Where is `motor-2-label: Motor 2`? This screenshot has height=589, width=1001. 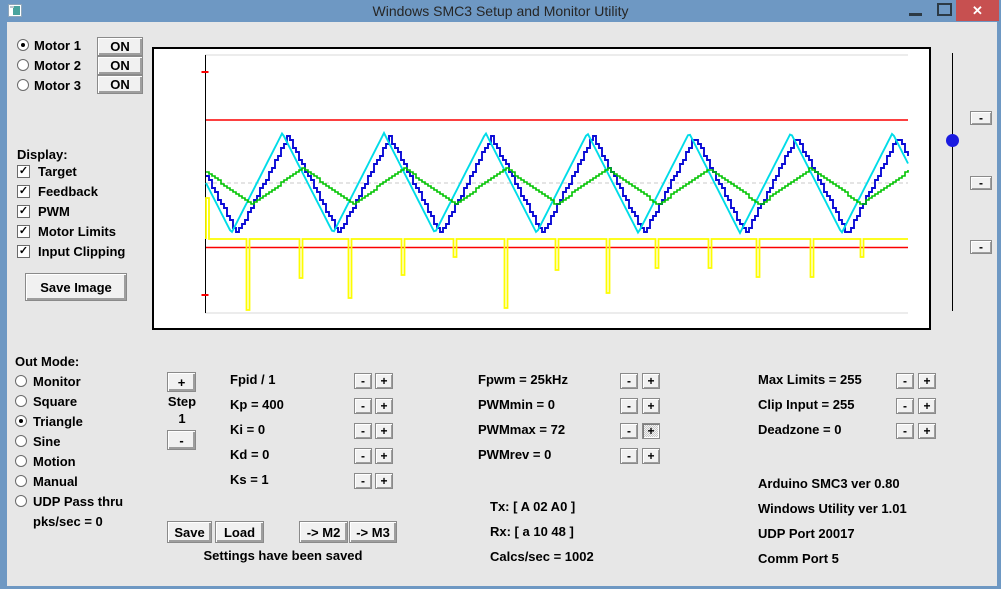 motor-2-label: Motor 2 is located at coordinates (57, 65).